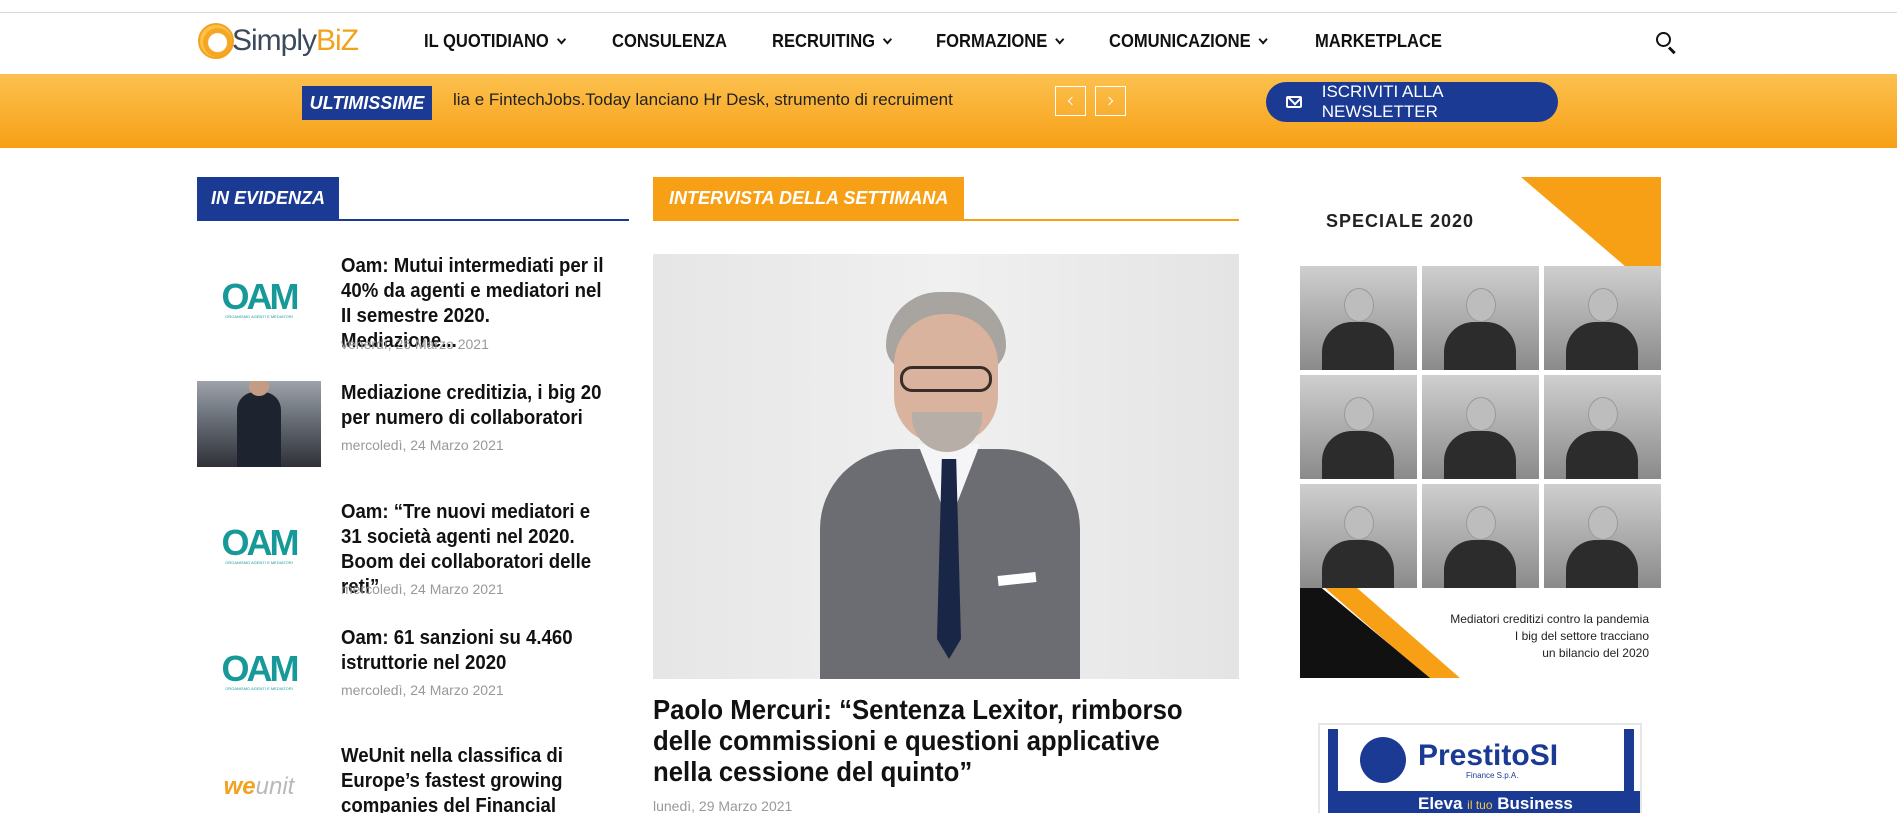 This screenshot has width=1897, height=813. I want to click on search-icon, so click(1667, 43).